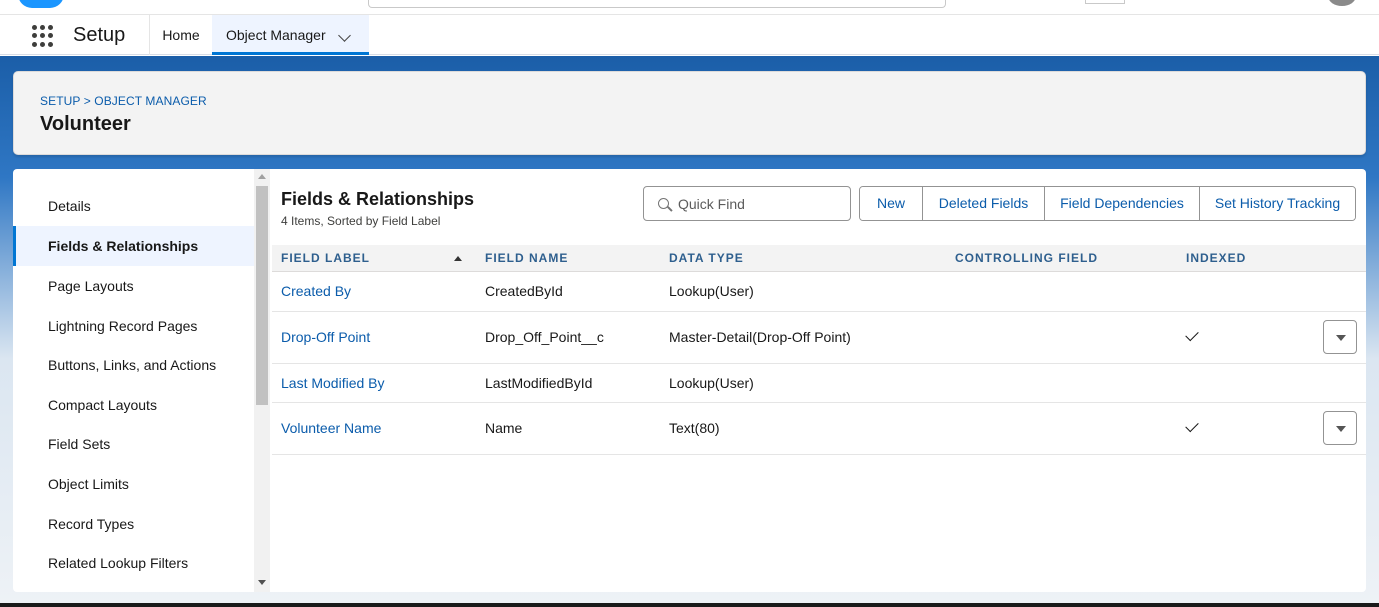 This screenshot has width=1379, height=607. What do you see at coordinates (262, 176) in the screenshot?
I see `scroll-up-arrow-icon` at bounding box center [262, 176].